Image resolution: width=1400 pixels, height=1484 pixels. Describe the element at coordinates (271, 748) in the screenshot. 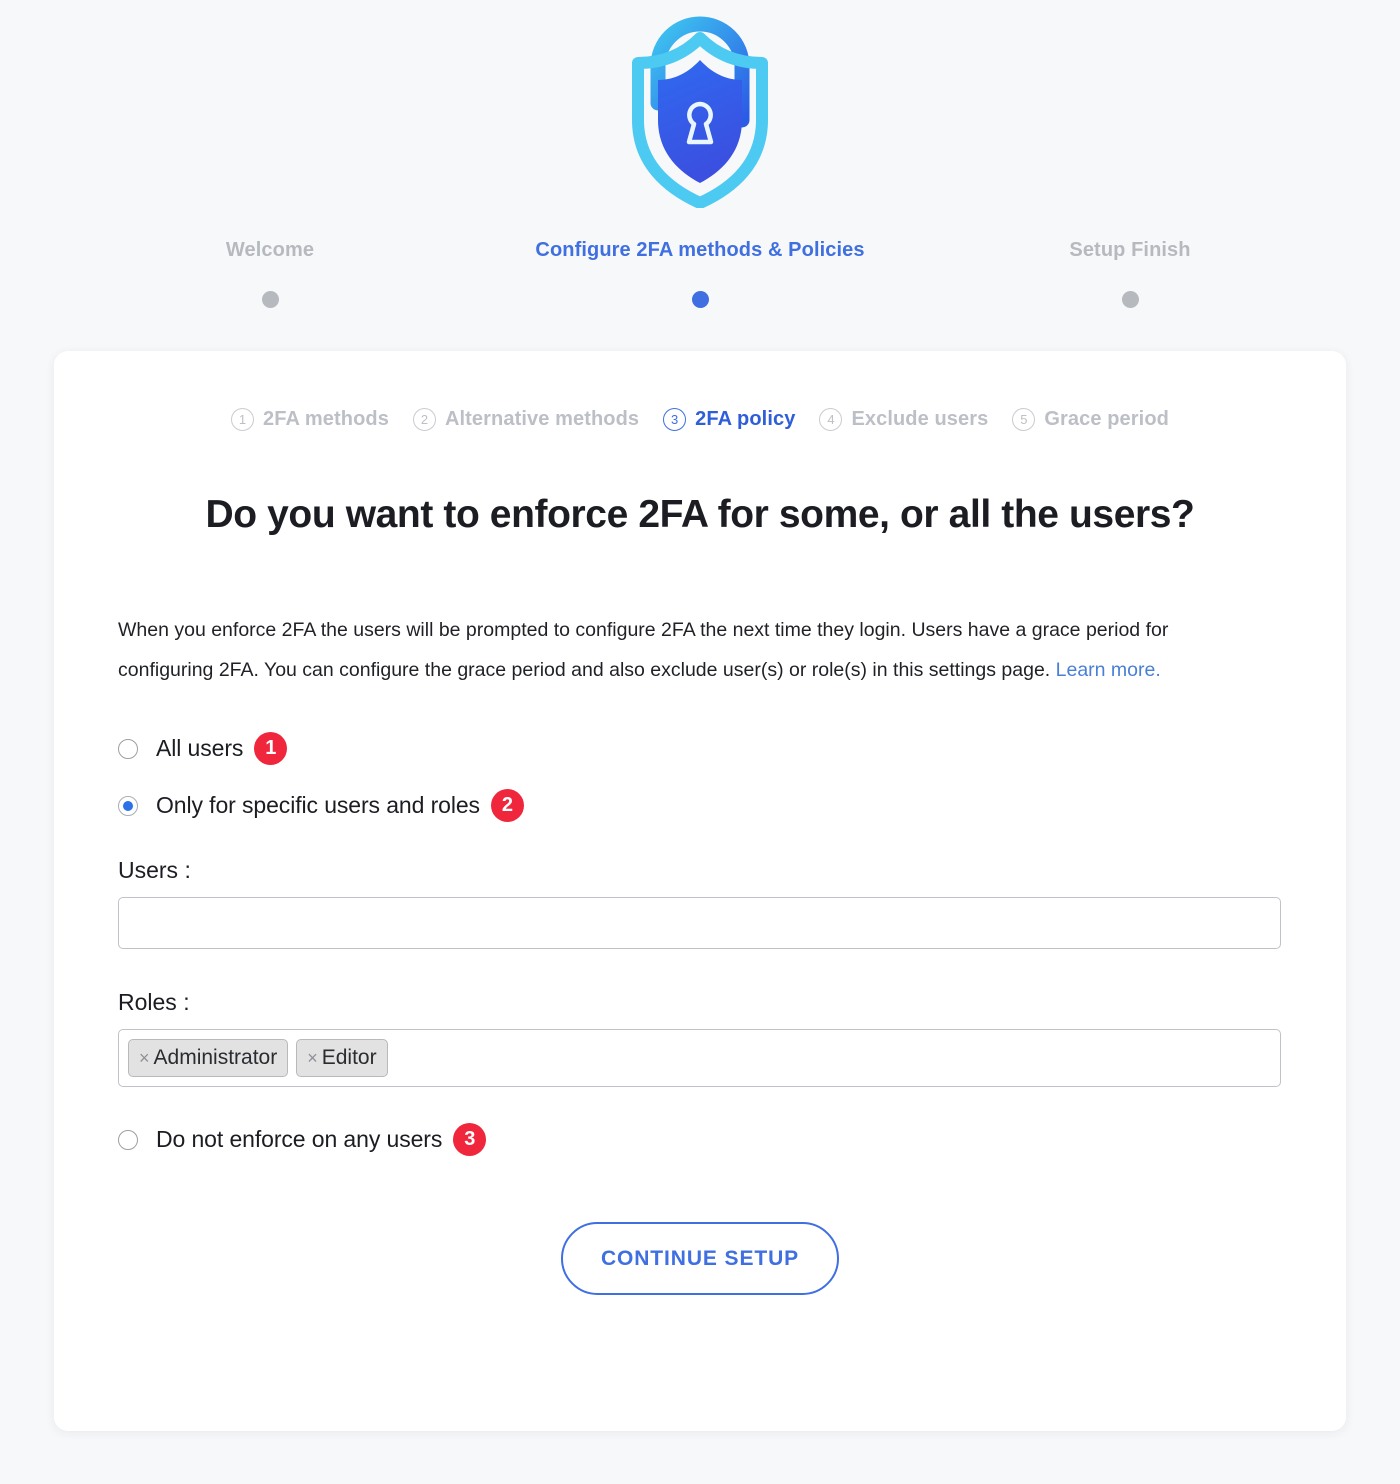

I see `annotation-badge-1: 1` at that location.